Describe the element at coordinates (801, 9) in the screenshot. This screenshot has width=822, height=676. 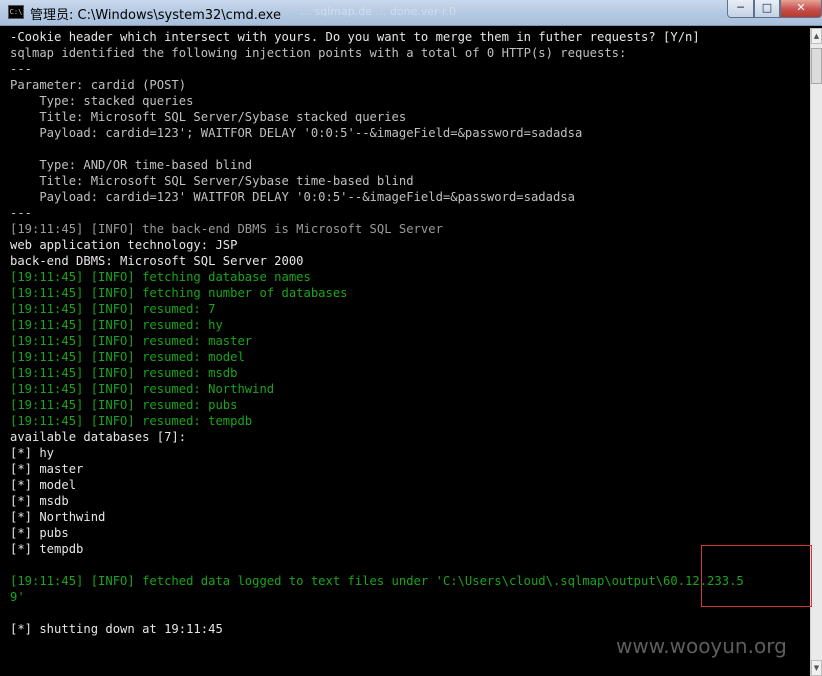
I see `close-button: ✕` at that location.